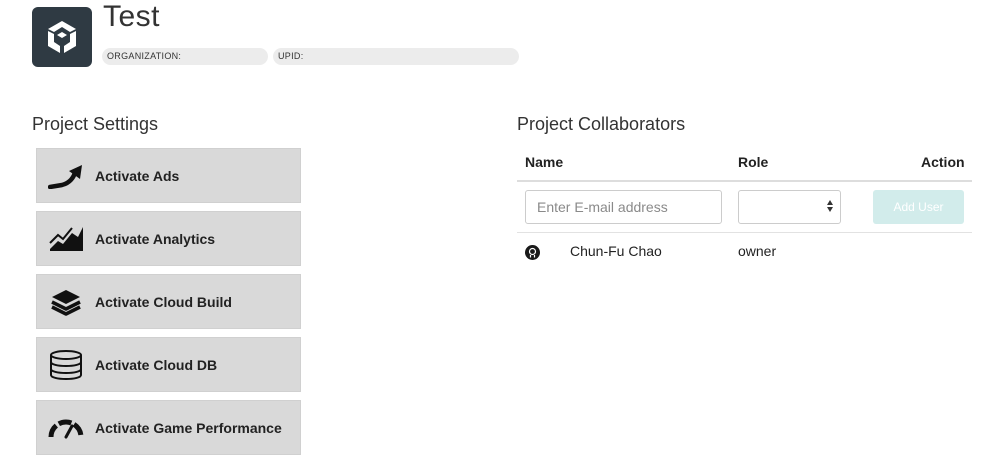  I want to click on activate-game-performance-label: Activate Game Performance, so click(188, 427).